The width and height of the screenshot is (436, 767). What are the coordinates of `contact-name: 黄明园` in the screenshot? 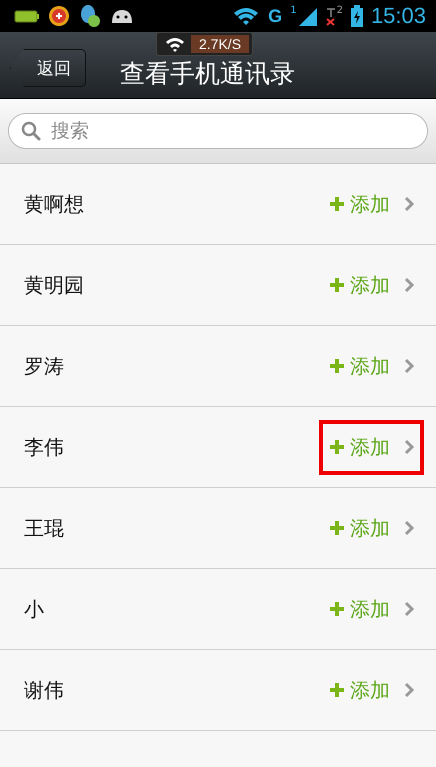 It's located at (54, 285).